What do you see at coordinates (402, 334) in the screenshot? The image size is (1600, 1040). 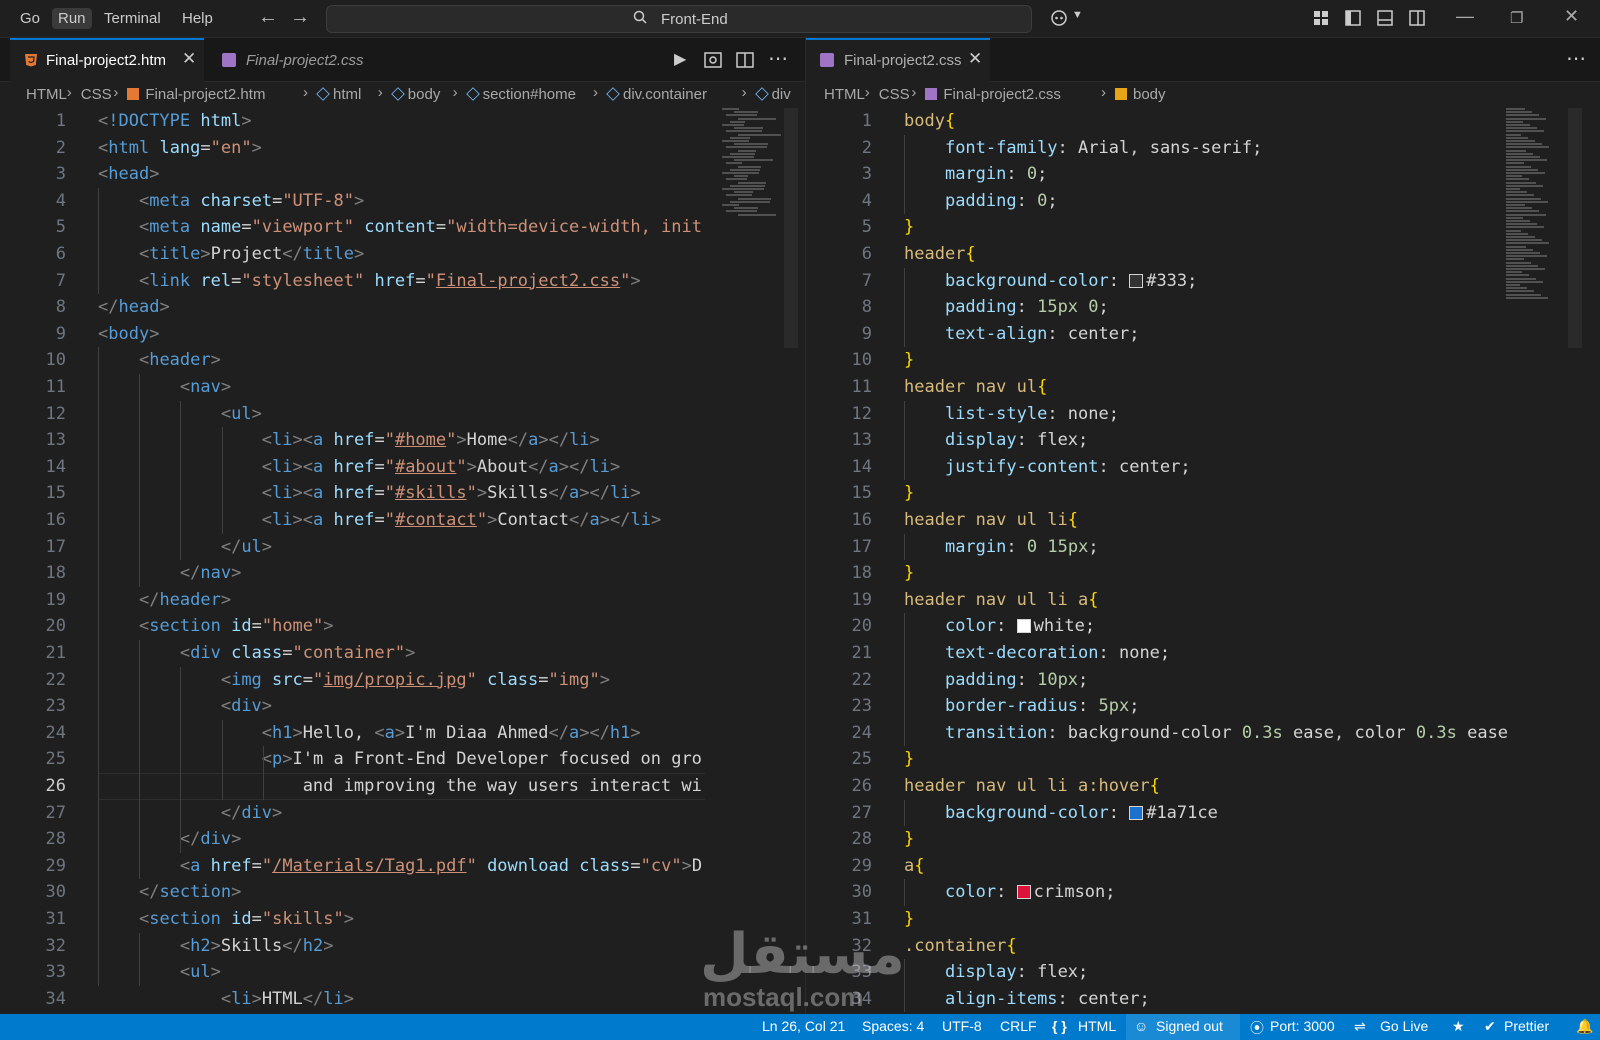 I see `code-line: 9 <body>` at bounding box center [402, 334].